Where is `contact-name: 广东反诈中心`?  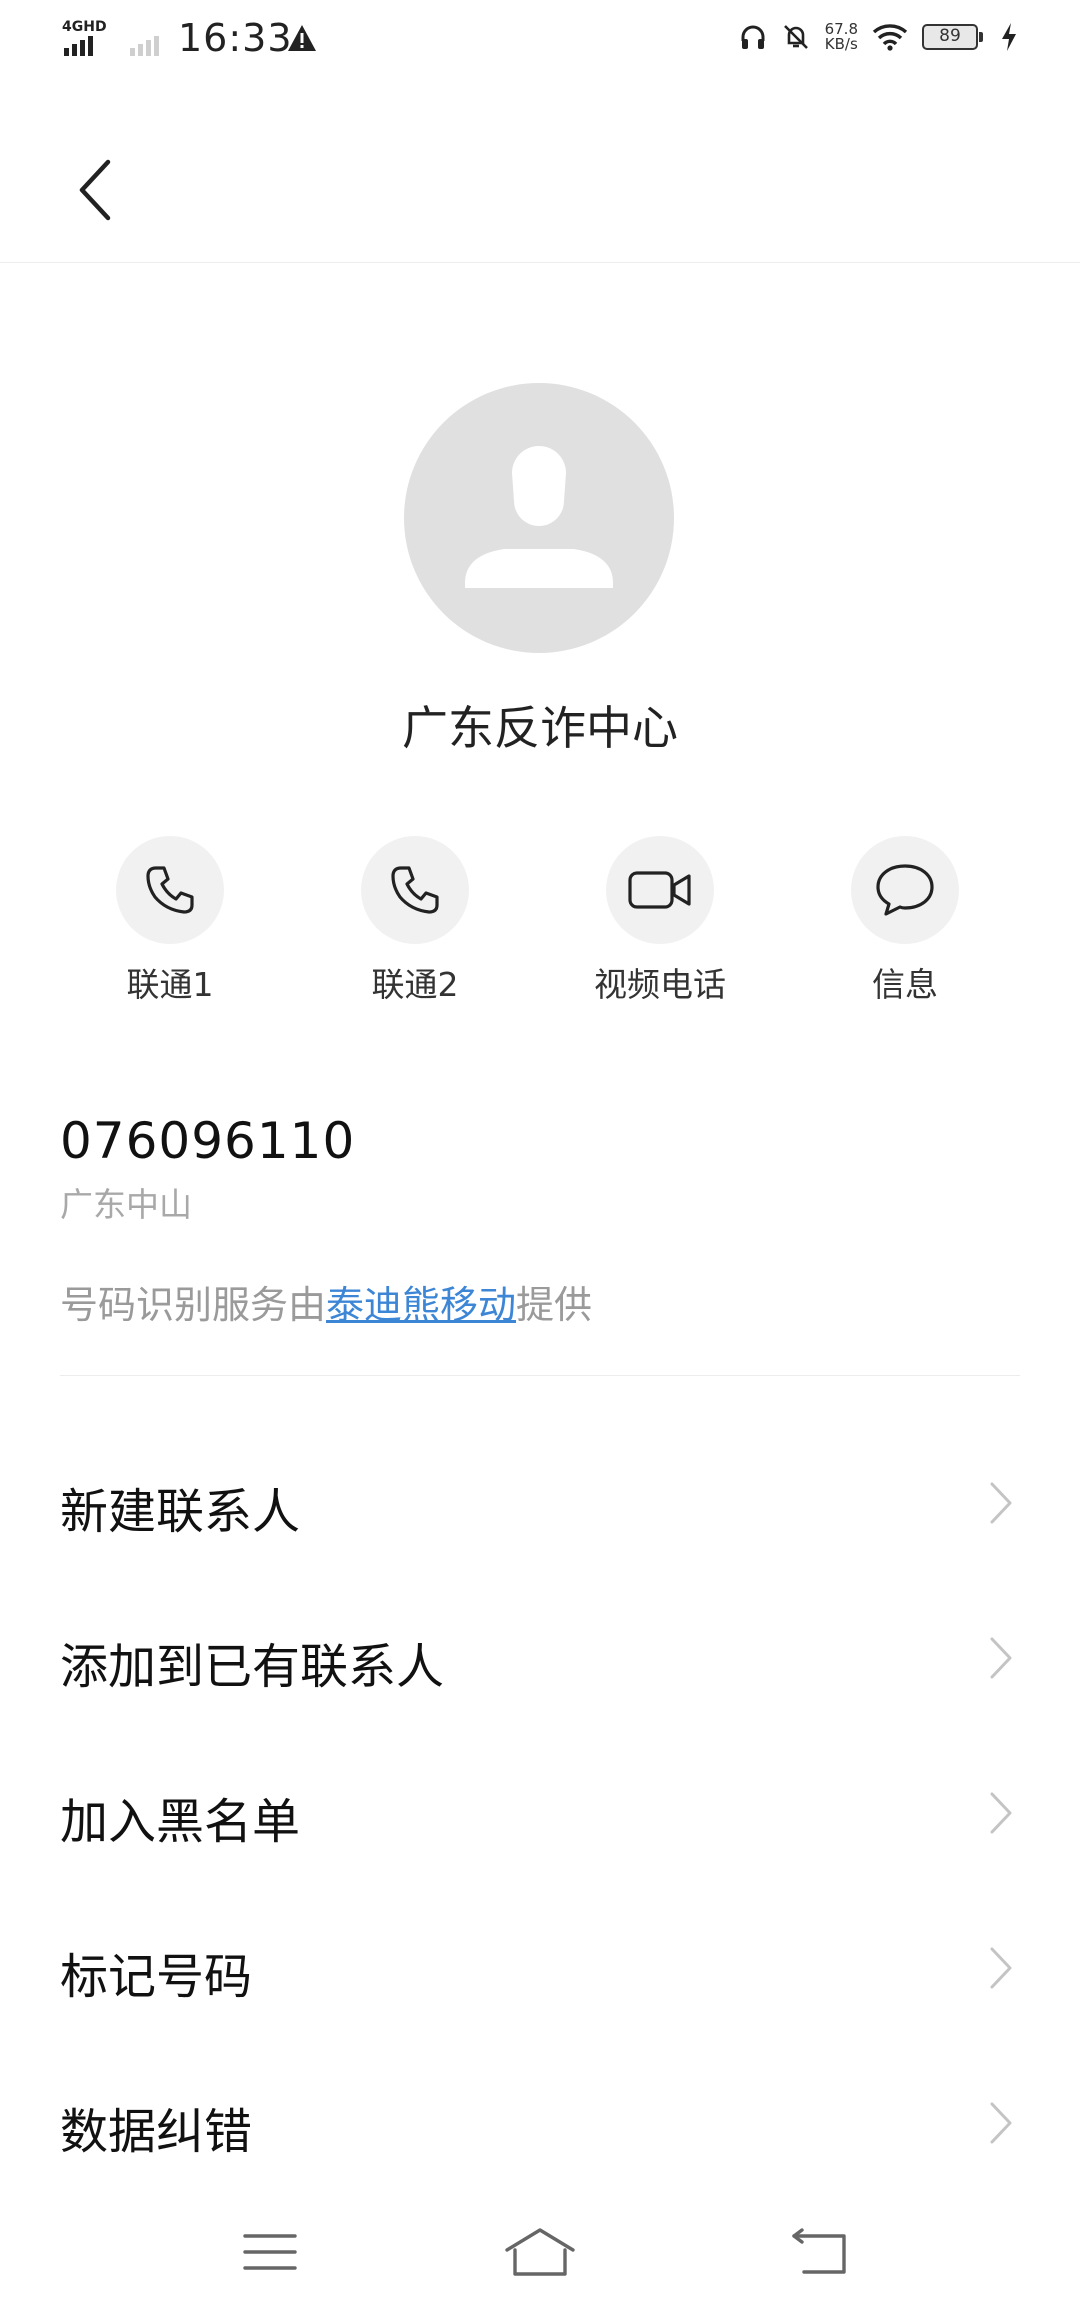 contact-name: 广东反诈中心 is located at coordinates (540, 728).